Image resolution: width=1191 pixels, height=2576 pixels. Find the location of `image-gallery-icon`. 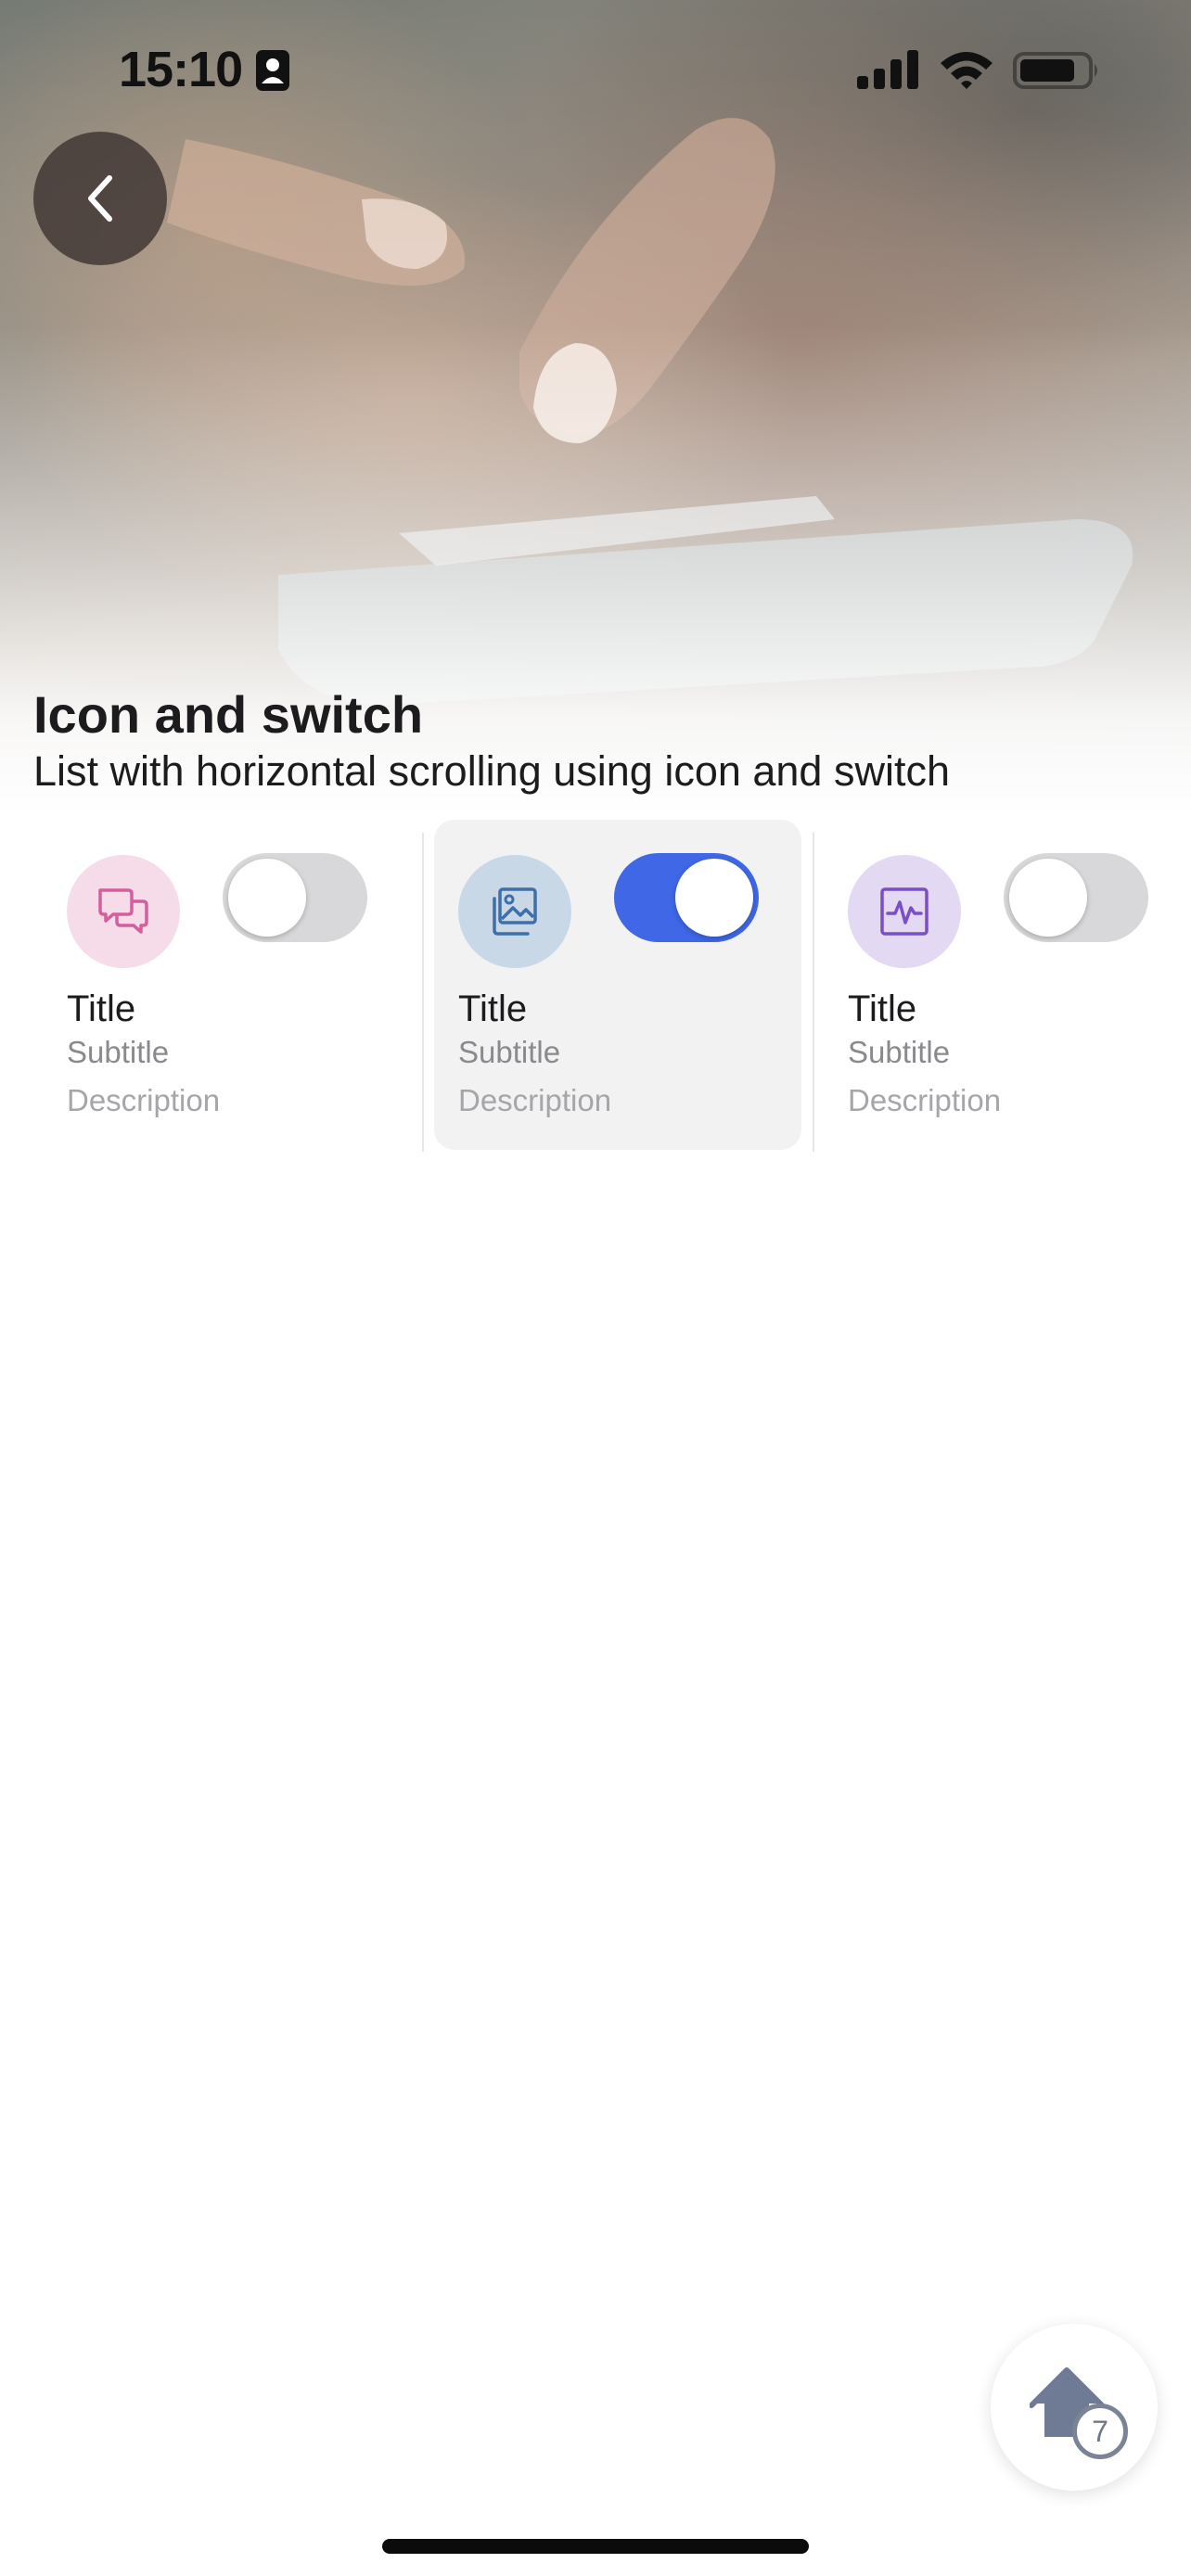

image-gallery-icon is located at coordinates (515, 911).